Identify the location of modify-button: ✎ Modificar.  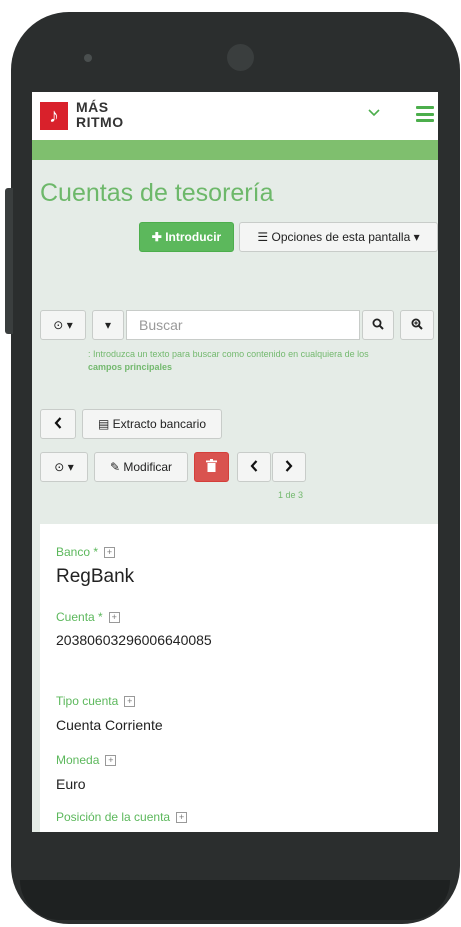
(141, 467).